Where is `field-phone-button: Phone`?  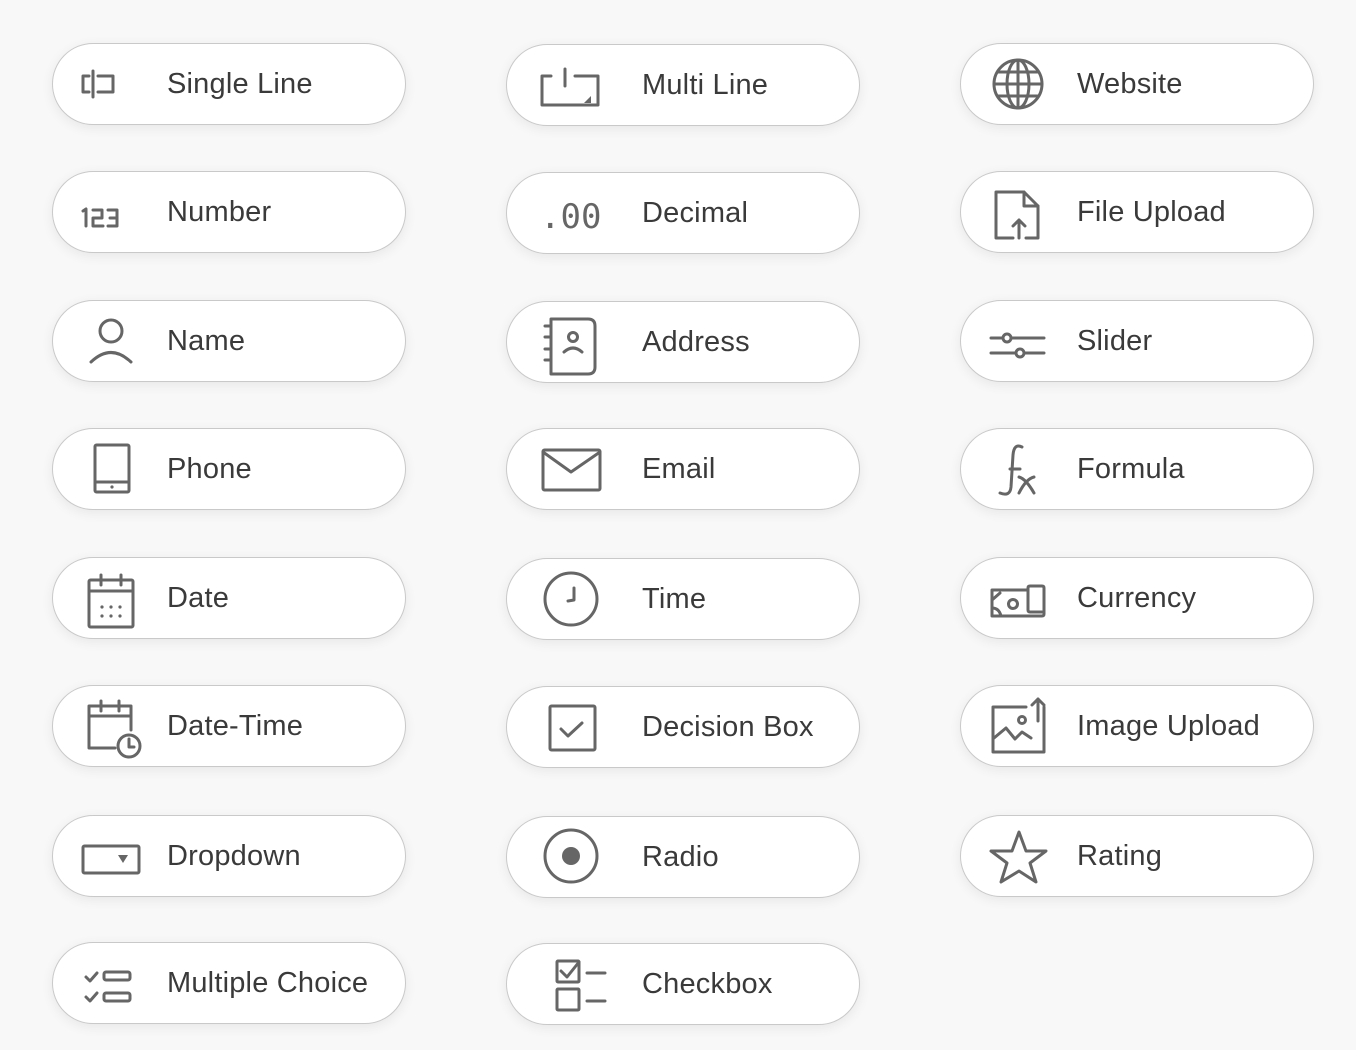 field-phone-button: Phone is located at coordinates (229, 469).